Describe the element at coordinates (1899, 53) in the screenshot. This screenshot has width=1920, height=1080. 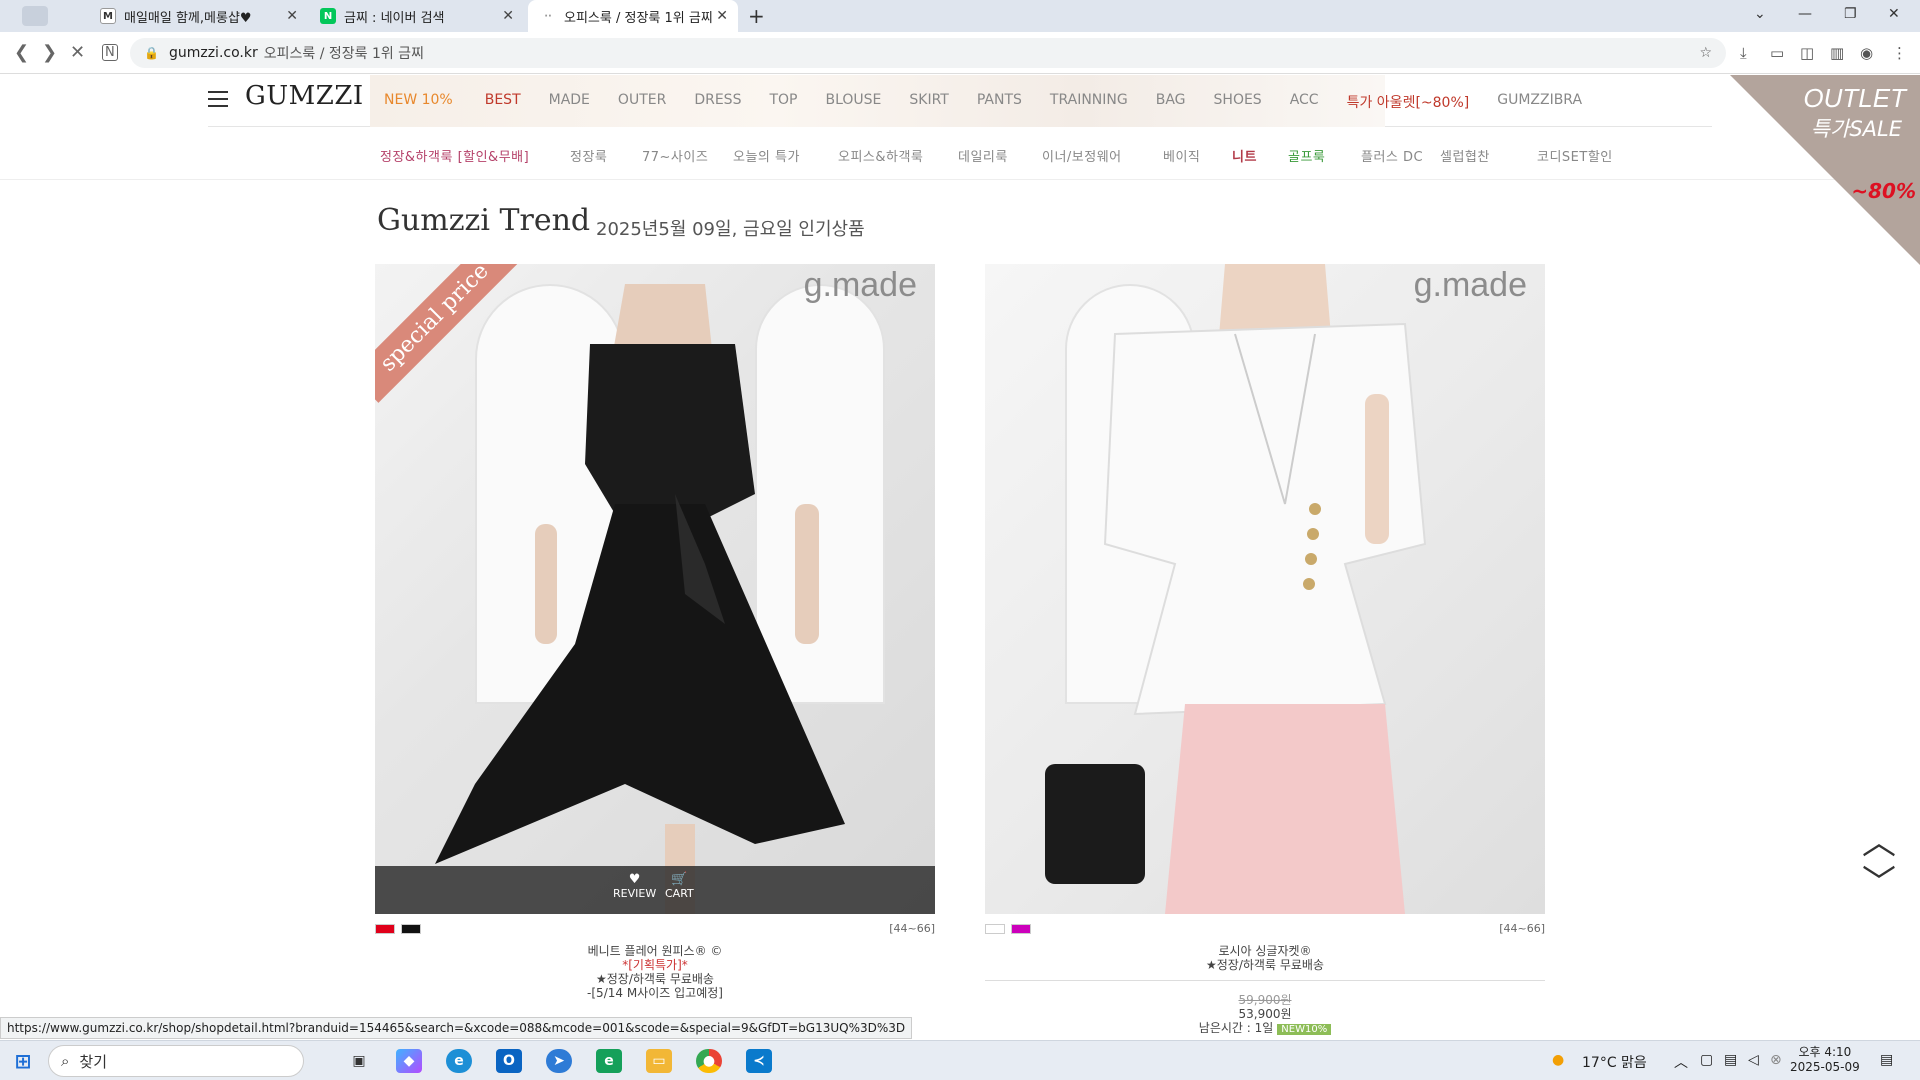
I see `menu-kebab-icon: ⋮` at that location.